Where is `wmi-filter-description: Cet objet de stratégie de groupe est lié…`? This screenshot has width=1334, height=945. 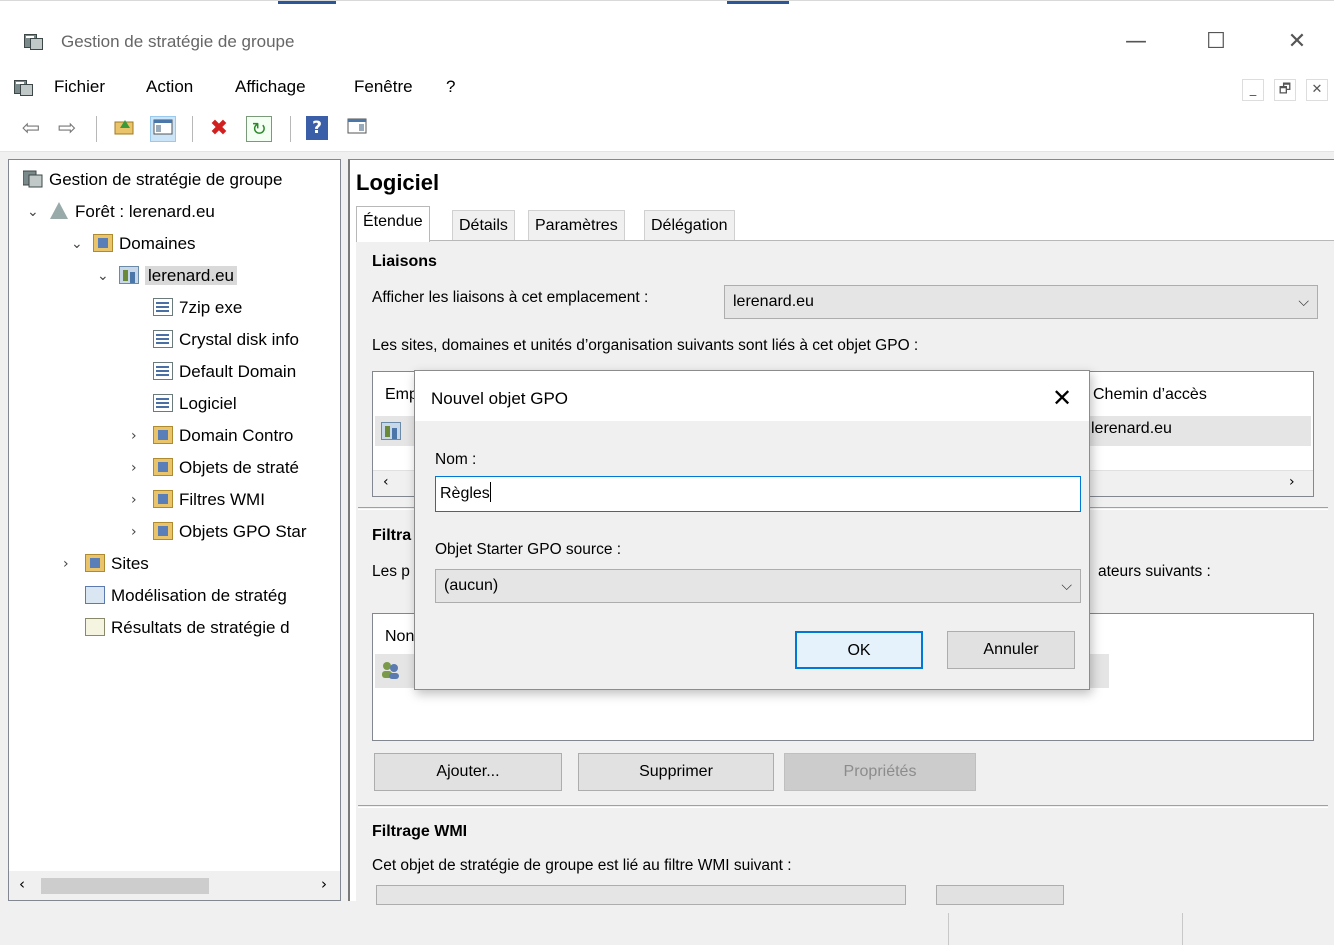 wmi-filter-description: Cet objet de stratégie de groupe est lié… is located at coordinates (582, 865).